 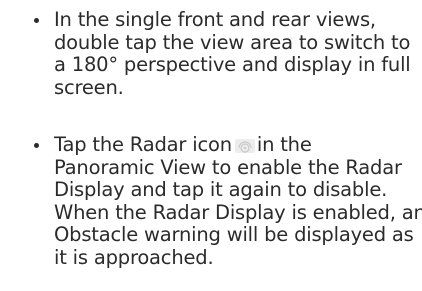 I want to click on text-line: Tap the Radar icon in the, so click(x=237, y=145).